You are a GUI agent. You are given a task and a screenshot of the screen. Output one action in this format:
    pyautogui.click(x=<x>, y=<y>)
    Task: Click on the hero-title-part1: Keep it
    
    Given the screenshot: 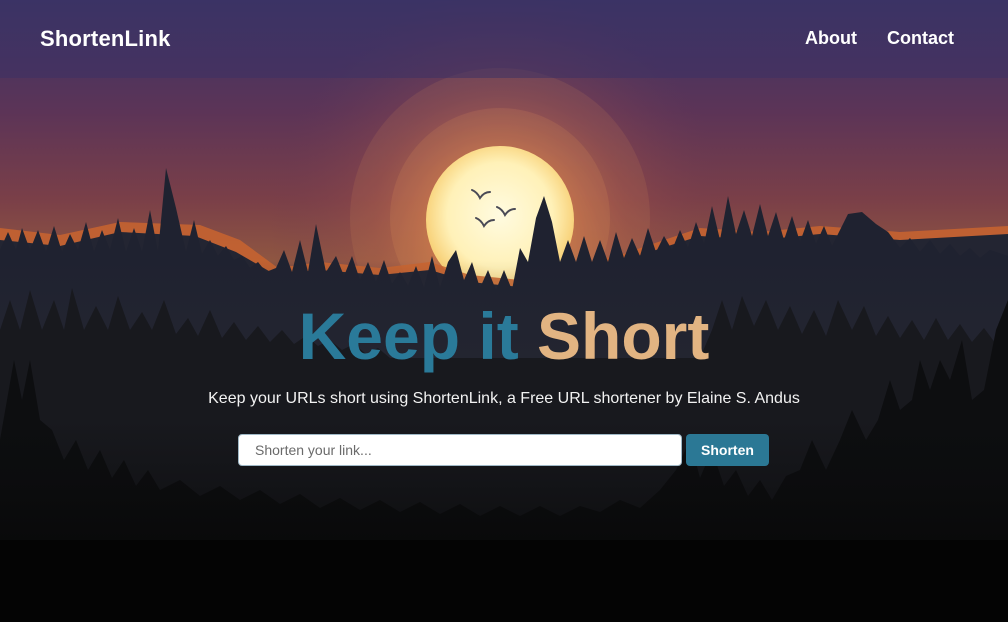 What is the action you would take?
    pyautogui.click(x=408, y=336)
    